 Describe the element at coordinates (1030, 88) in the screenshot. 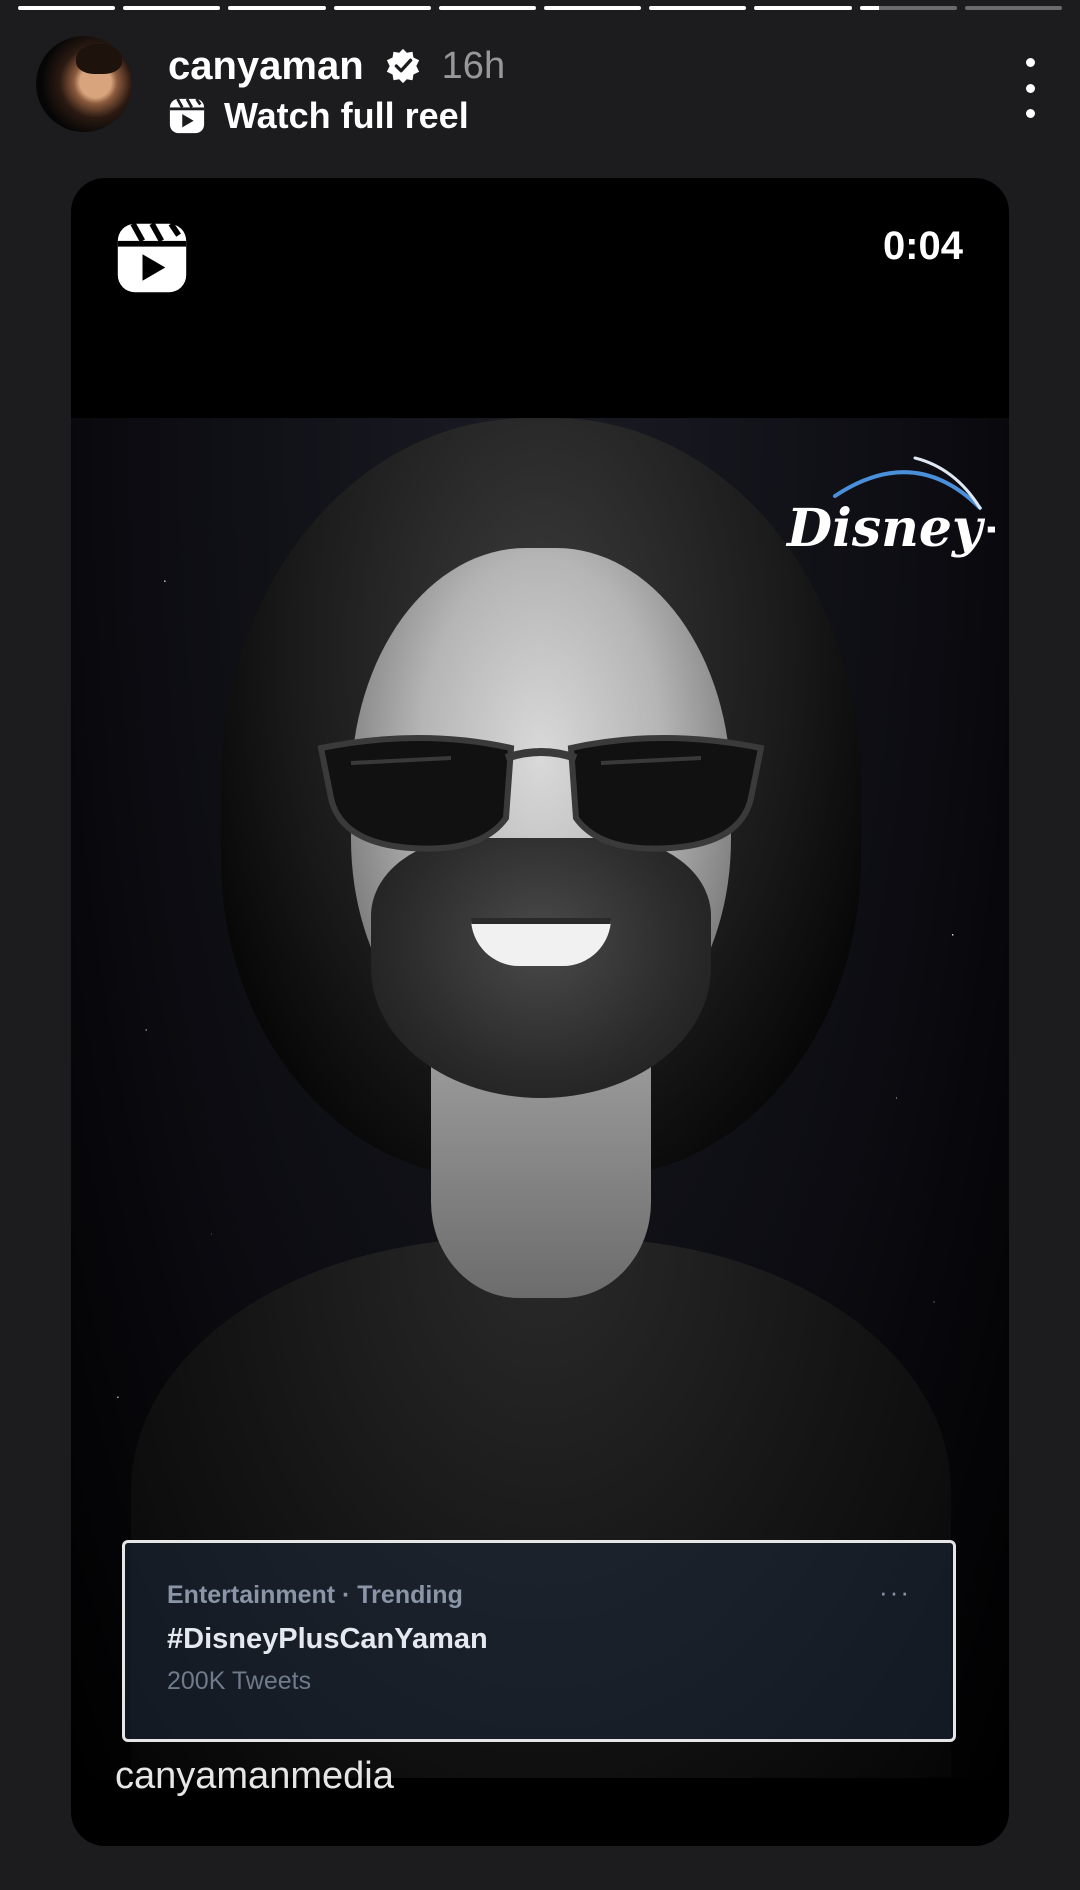

I see `more-options-icon` at that location.